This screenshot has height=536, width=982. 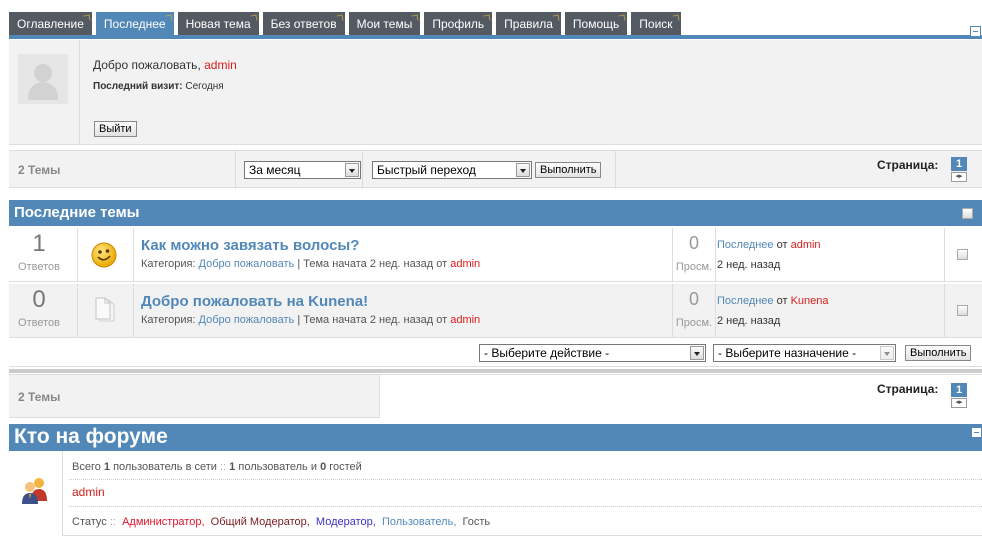 I want to click on tab-label: Оглавление, so click(x=50, y=24).